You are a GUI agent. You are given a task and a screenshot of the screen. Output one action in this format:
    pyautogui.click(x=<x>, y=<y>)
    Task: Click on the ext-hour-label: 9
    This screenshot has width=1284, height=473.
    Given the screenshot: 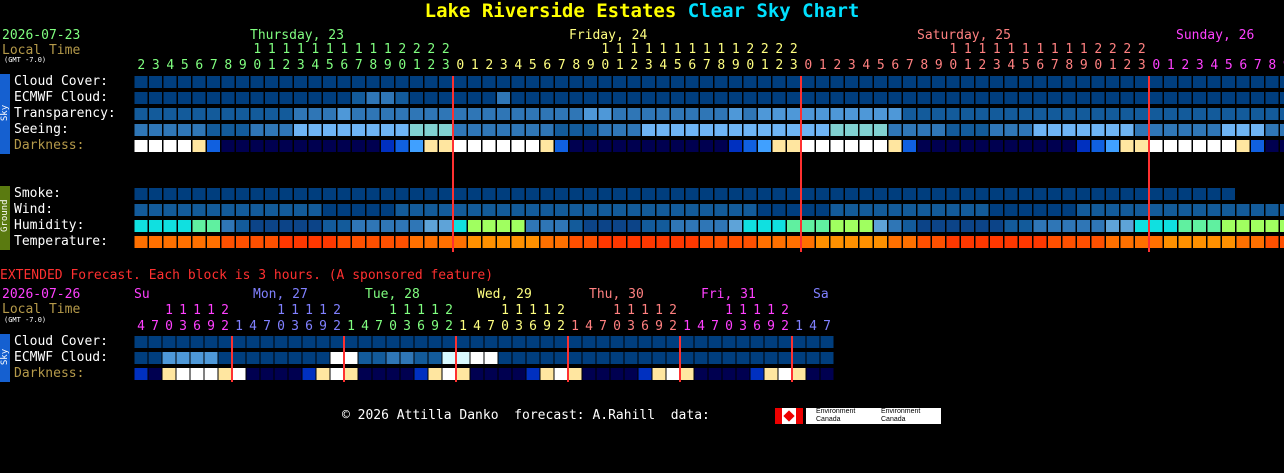 What is the action you would take?
    pyautogui.click(x=547, y=326)
    